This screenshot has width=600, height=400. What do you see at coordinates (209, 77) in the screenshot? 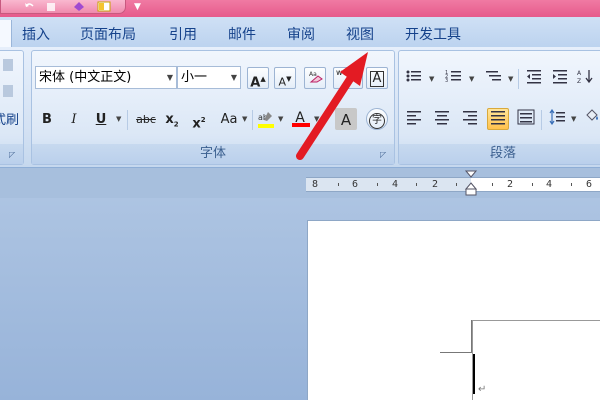
I see `font-size-combo: 小一 ▼` at bounding box center [209, 77].